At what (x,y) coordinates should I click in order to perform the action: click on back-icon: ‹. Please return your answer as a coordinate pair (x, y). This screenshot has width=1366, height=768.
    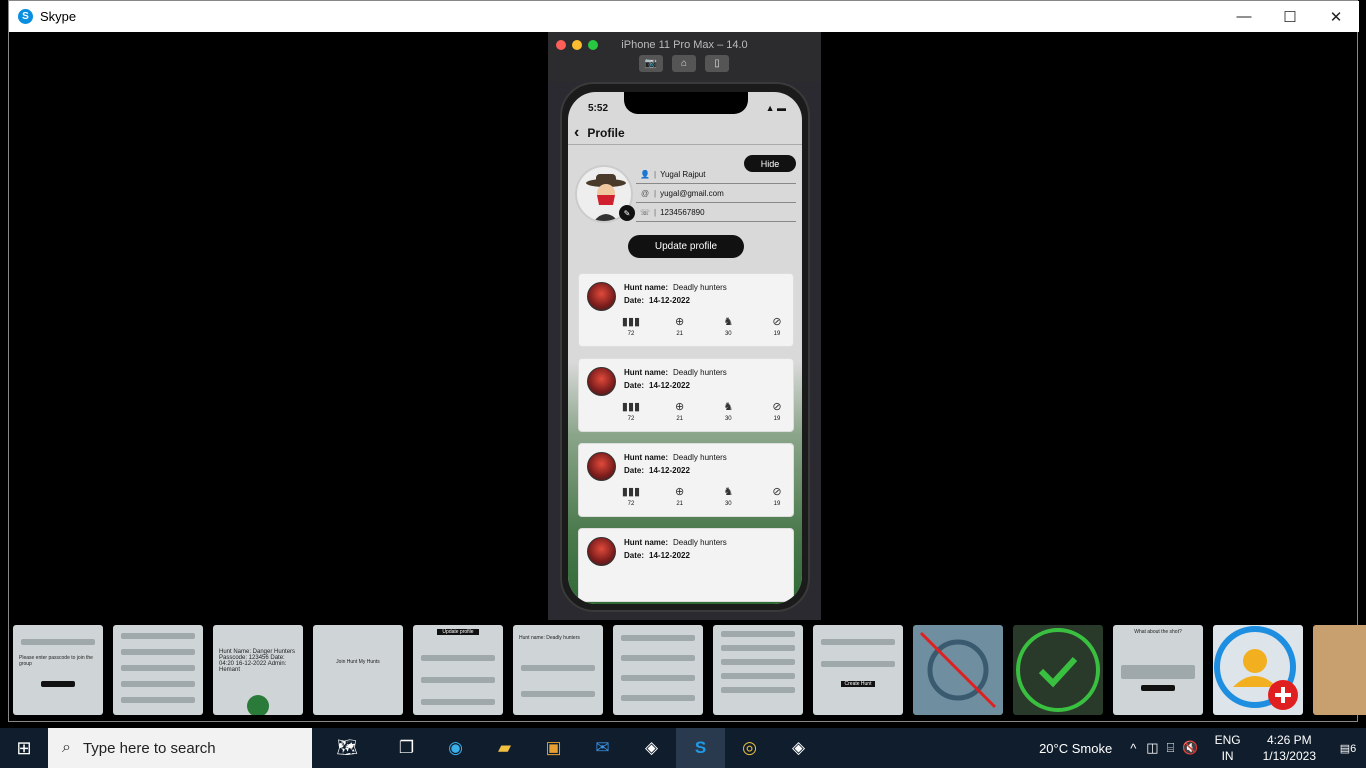
    Looking at the image, I should click on (576, 133).